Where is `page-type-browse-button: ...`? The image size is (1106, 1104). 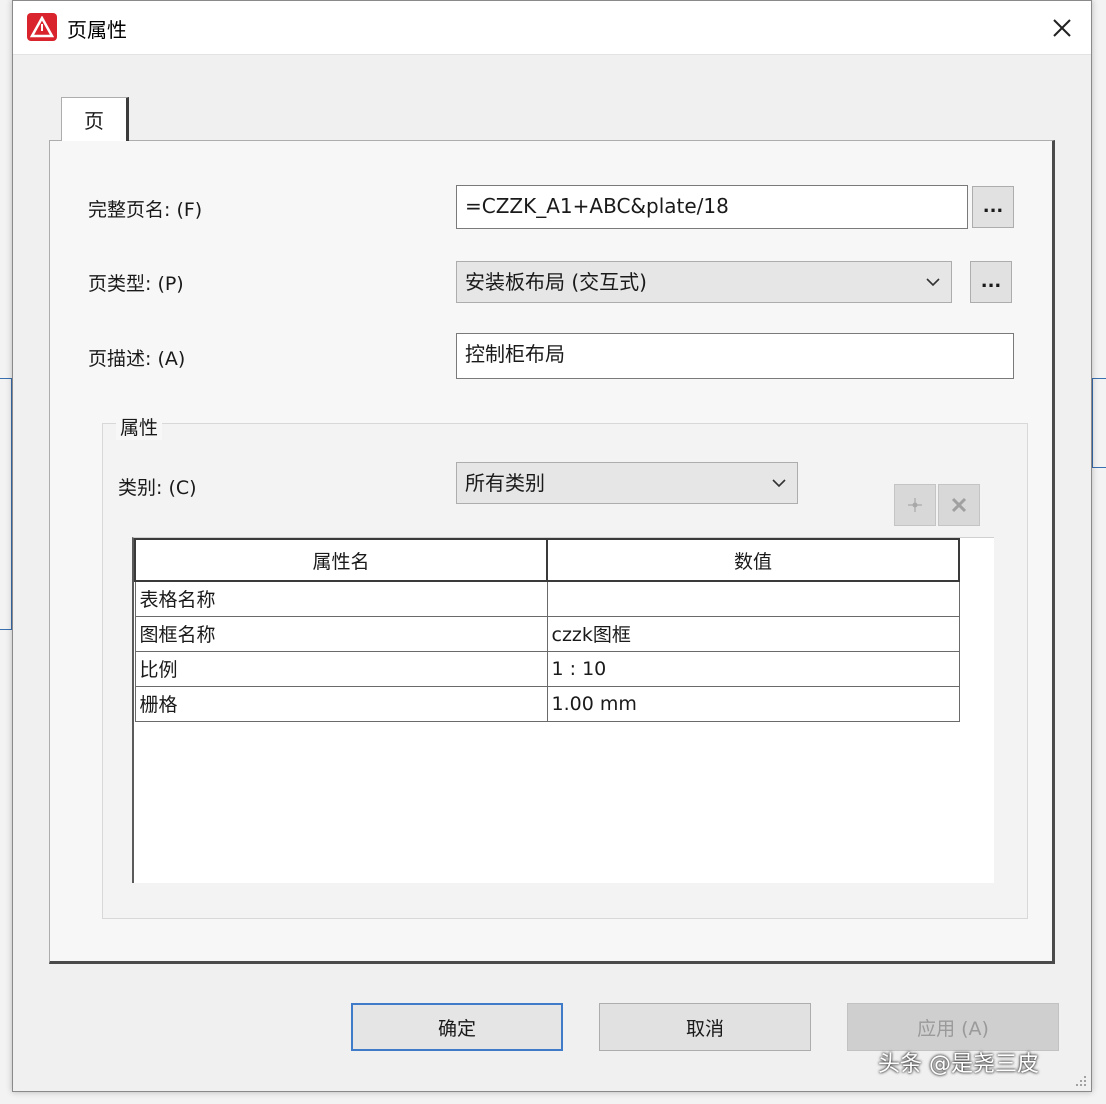 page-type-browse-button: ... is located at coordinates (991, 282).